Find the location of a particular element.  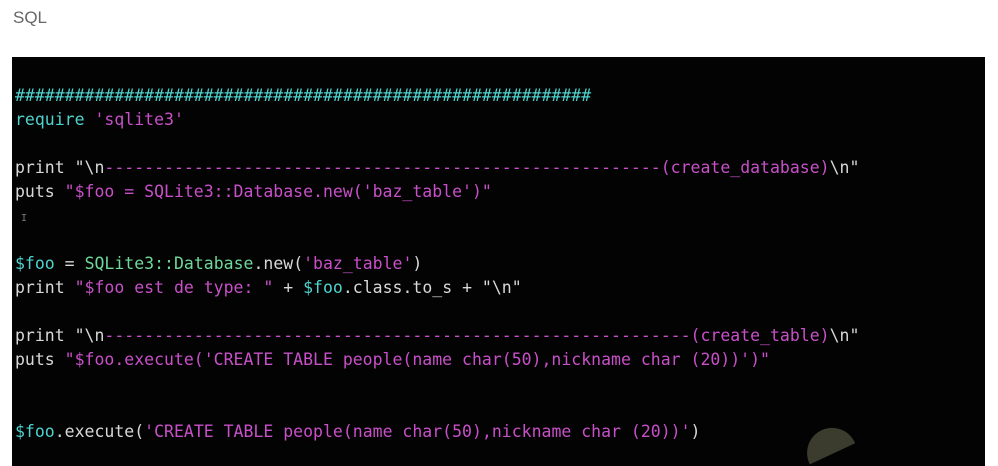

code-token: require is located at coordinates (55, 119).